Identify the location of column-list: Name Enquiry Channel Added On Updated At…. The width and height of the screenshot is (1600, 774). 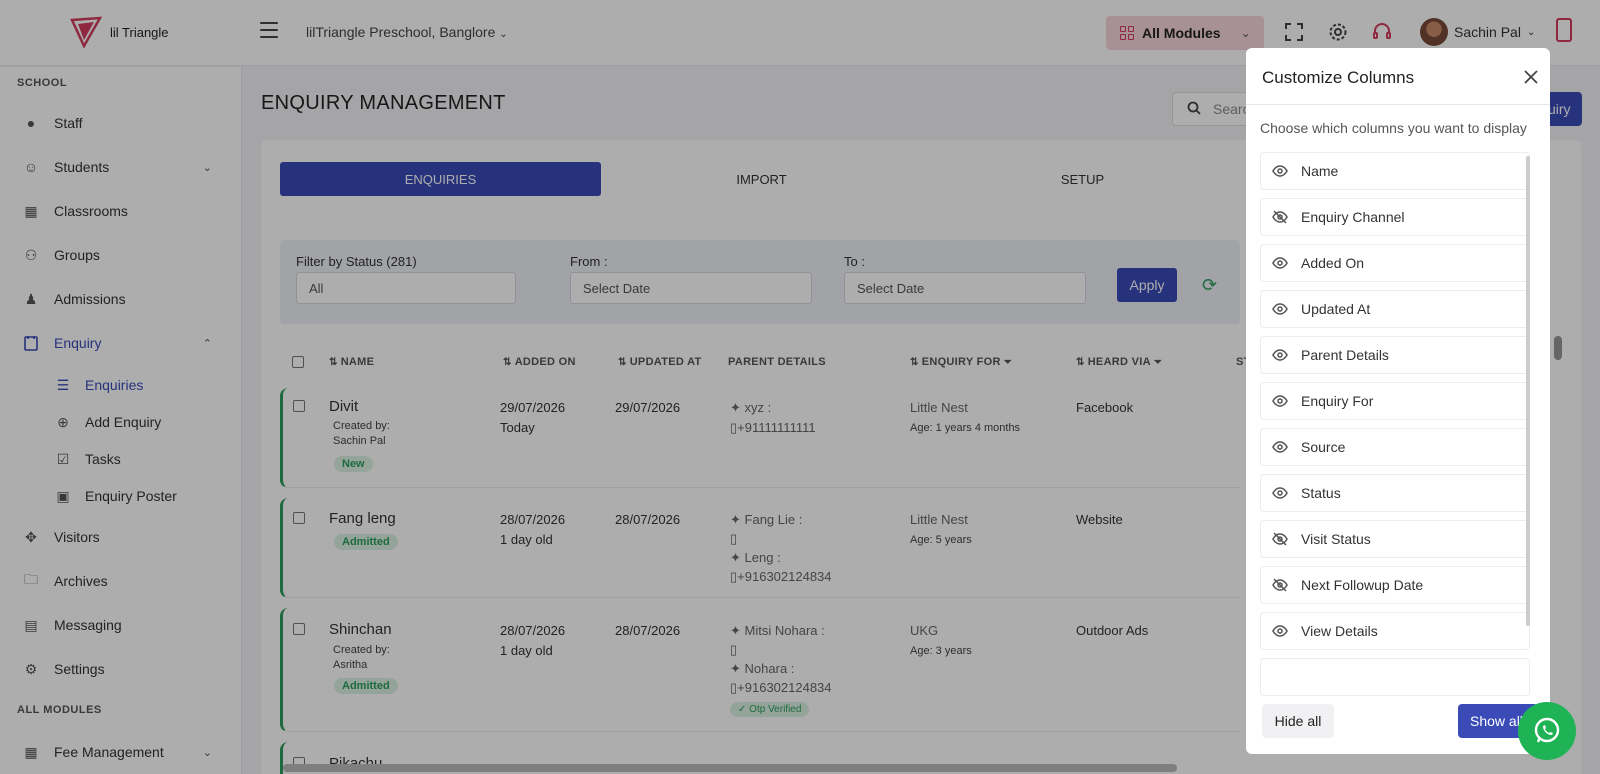
(1398, 431).